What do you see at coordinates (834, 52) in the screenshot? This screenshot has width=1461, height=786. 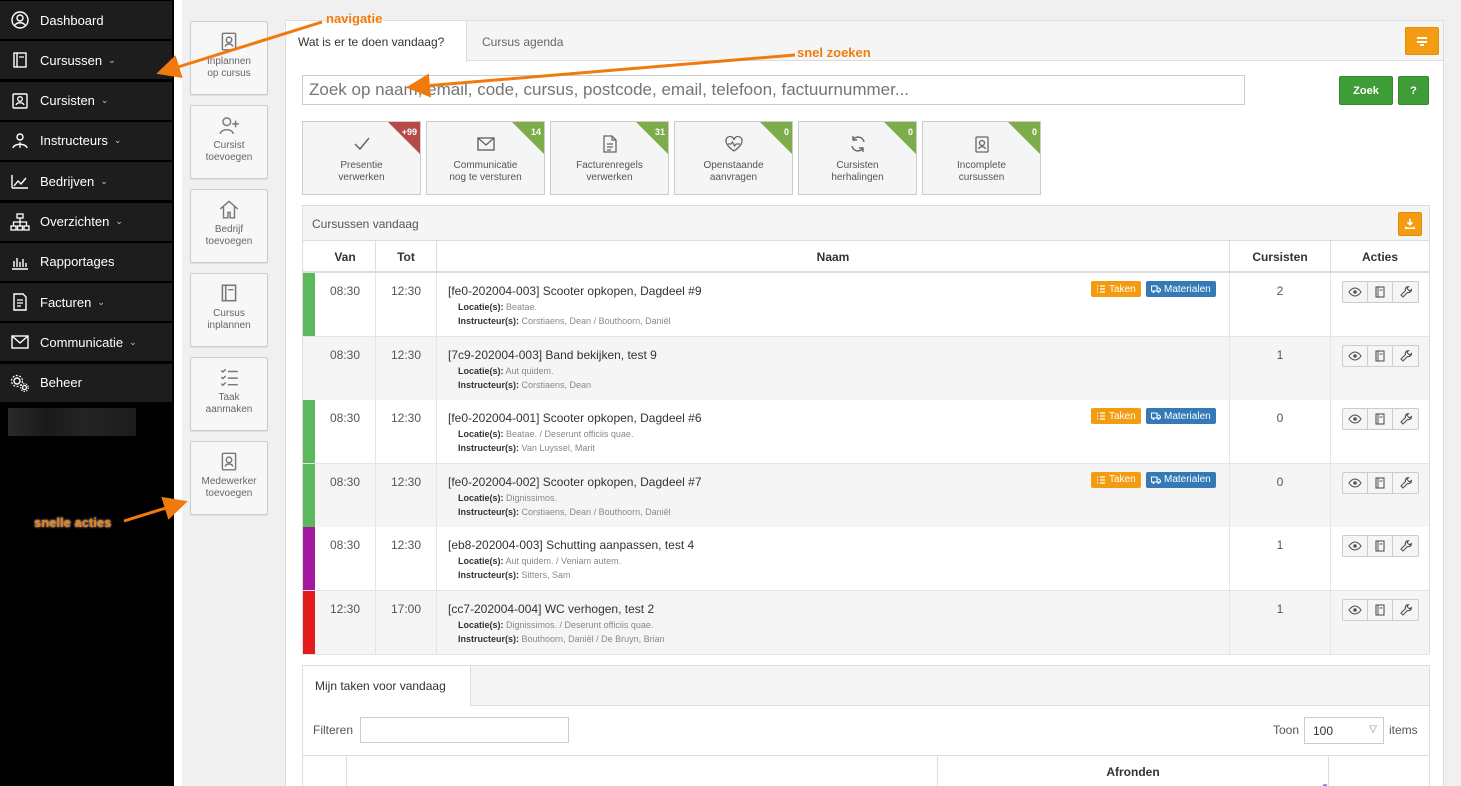 I see `annotation-search: snel zoeken` at bounding box center [834, 52].